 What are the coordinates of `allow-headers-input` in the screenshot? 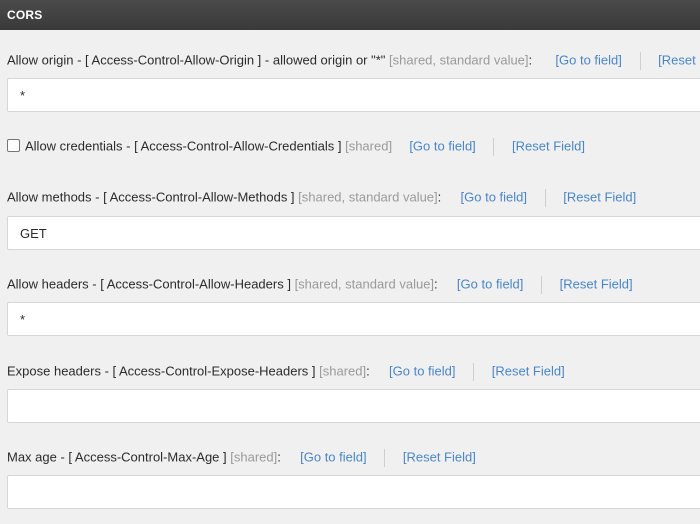 It's located at (353, 319).